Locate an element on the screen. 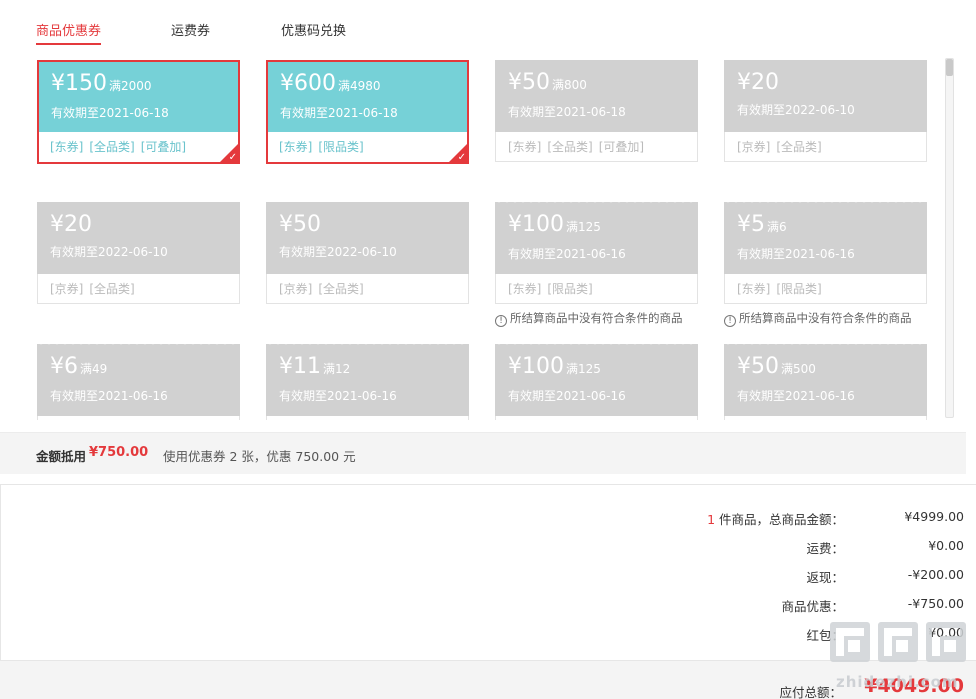 This screenshot has width=976, height=699. coupon-condition: 满125 is located at coordinates (583, 369).